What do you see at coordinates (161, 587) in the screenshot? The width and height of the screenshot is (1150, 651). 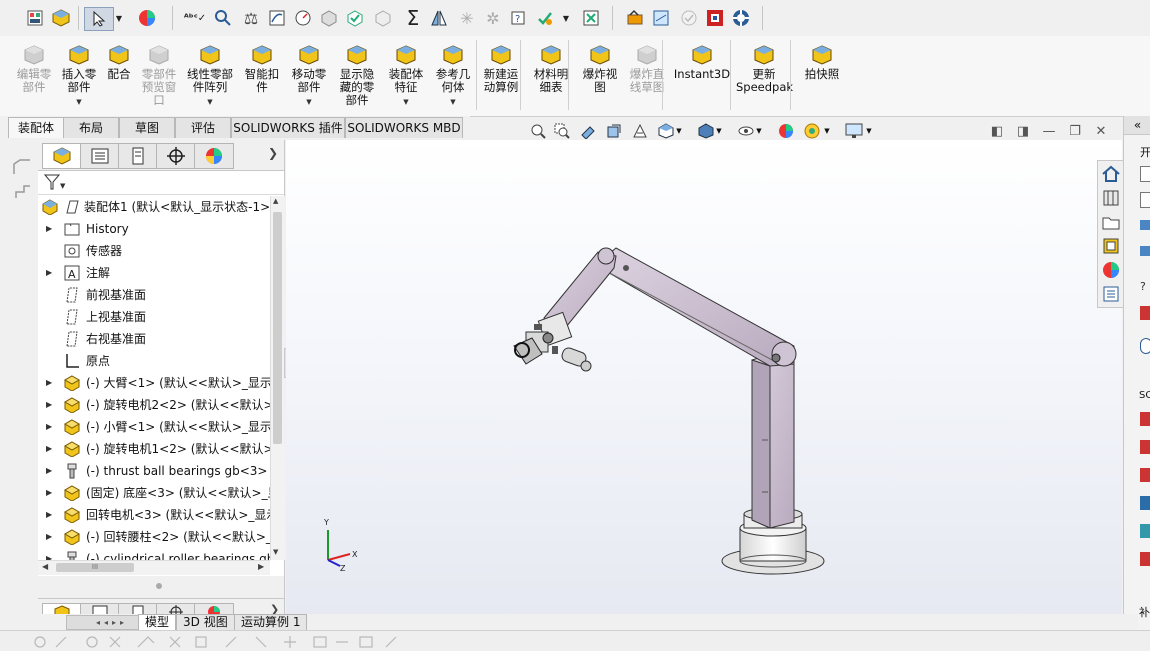 I see `panel-splitter` at bounding box center [161, 587].